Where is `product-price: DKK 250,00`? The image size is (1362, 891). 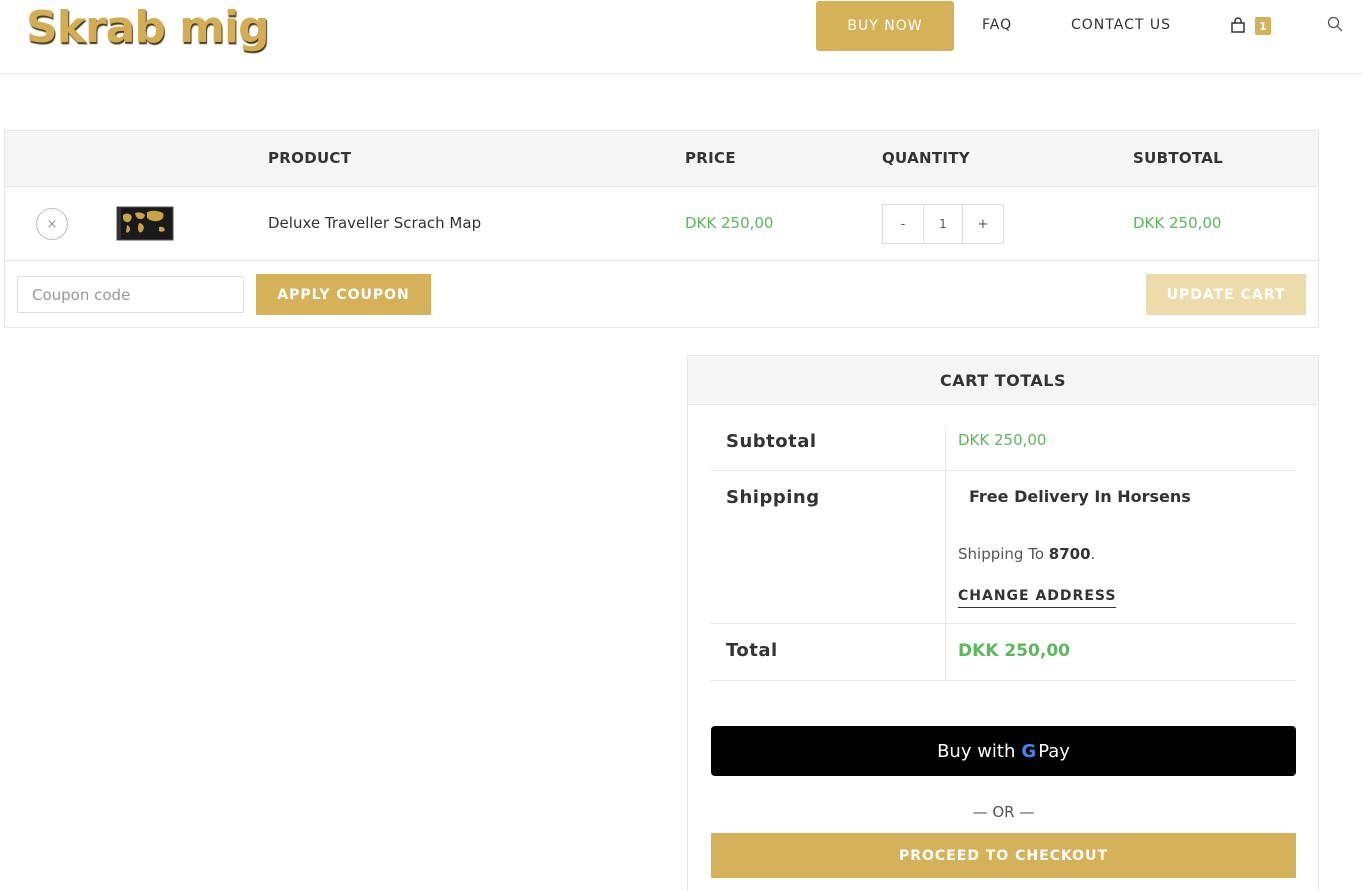
product-price: DKK 250,00 is located at coordinates (729, 223).